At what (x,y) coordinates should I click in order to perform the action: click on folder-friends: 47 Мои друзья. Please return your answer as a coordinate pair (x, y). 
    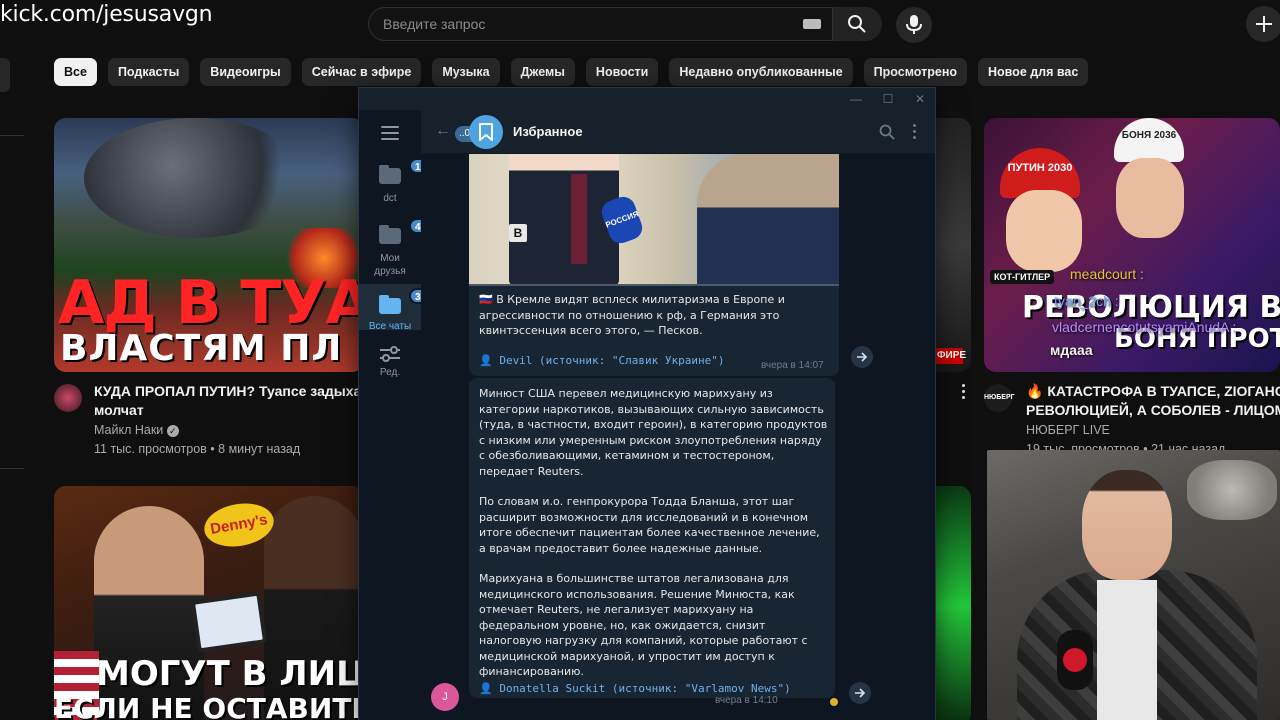
    Looking at the image, I should click on (396, 251).